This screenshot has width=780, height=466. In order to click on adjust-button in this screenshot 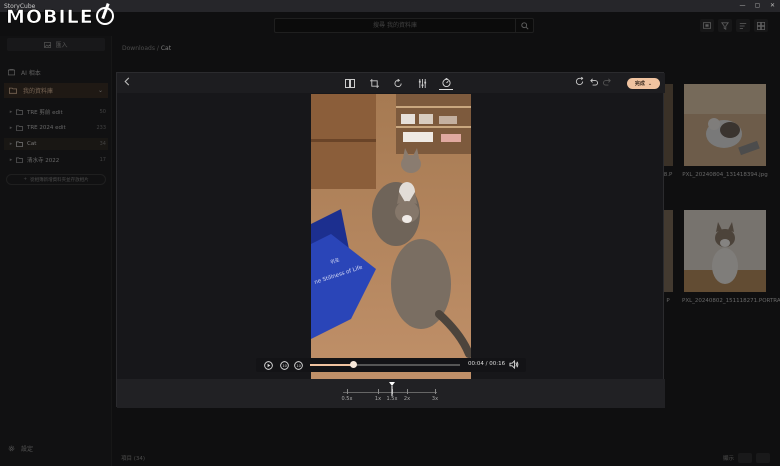, I will do `click(422, 83)`.